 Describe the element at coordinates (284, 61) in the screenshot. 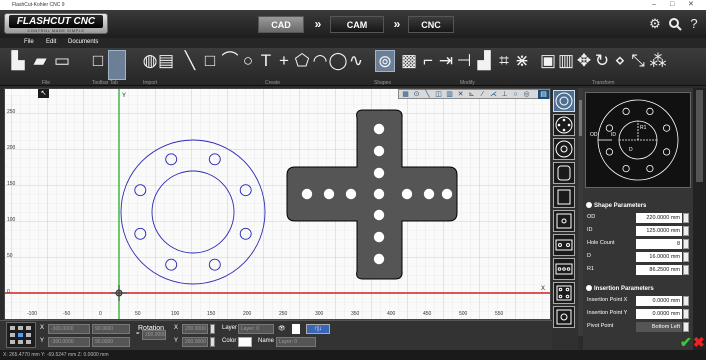

I see `point-tool-icon: +` at that location.